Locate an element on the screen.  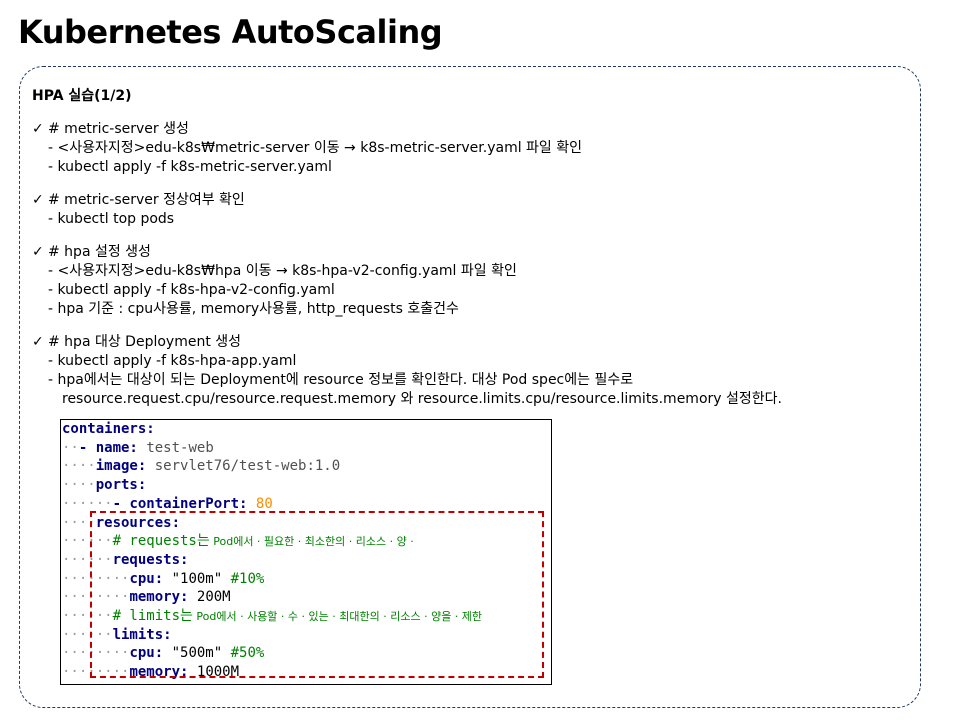
code-line: ····image: servlet76/test-web:1.0 is located at coordinates (201, 466).